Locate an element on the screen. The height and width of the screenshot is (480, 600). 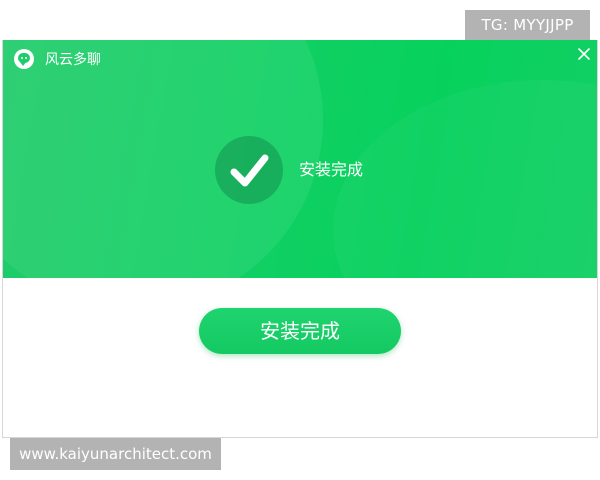
check-icon is located at coordinates (249, 170).